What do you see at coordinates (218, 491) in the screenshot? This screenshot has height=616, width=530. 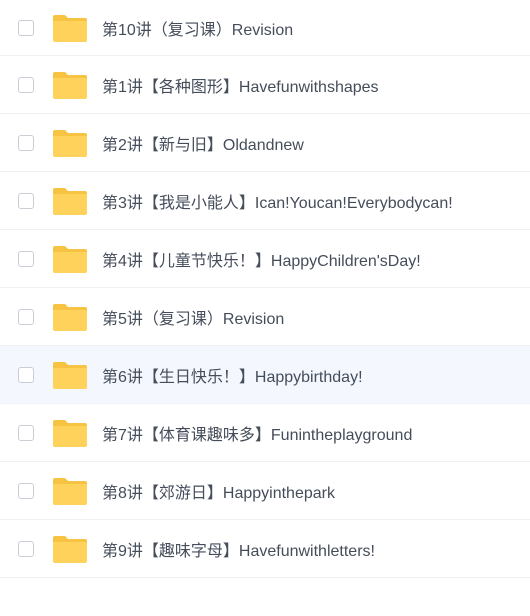 I see `folder-name: 第8讲【郊游日】Happyinthepark` at bounding box center [218, 491].